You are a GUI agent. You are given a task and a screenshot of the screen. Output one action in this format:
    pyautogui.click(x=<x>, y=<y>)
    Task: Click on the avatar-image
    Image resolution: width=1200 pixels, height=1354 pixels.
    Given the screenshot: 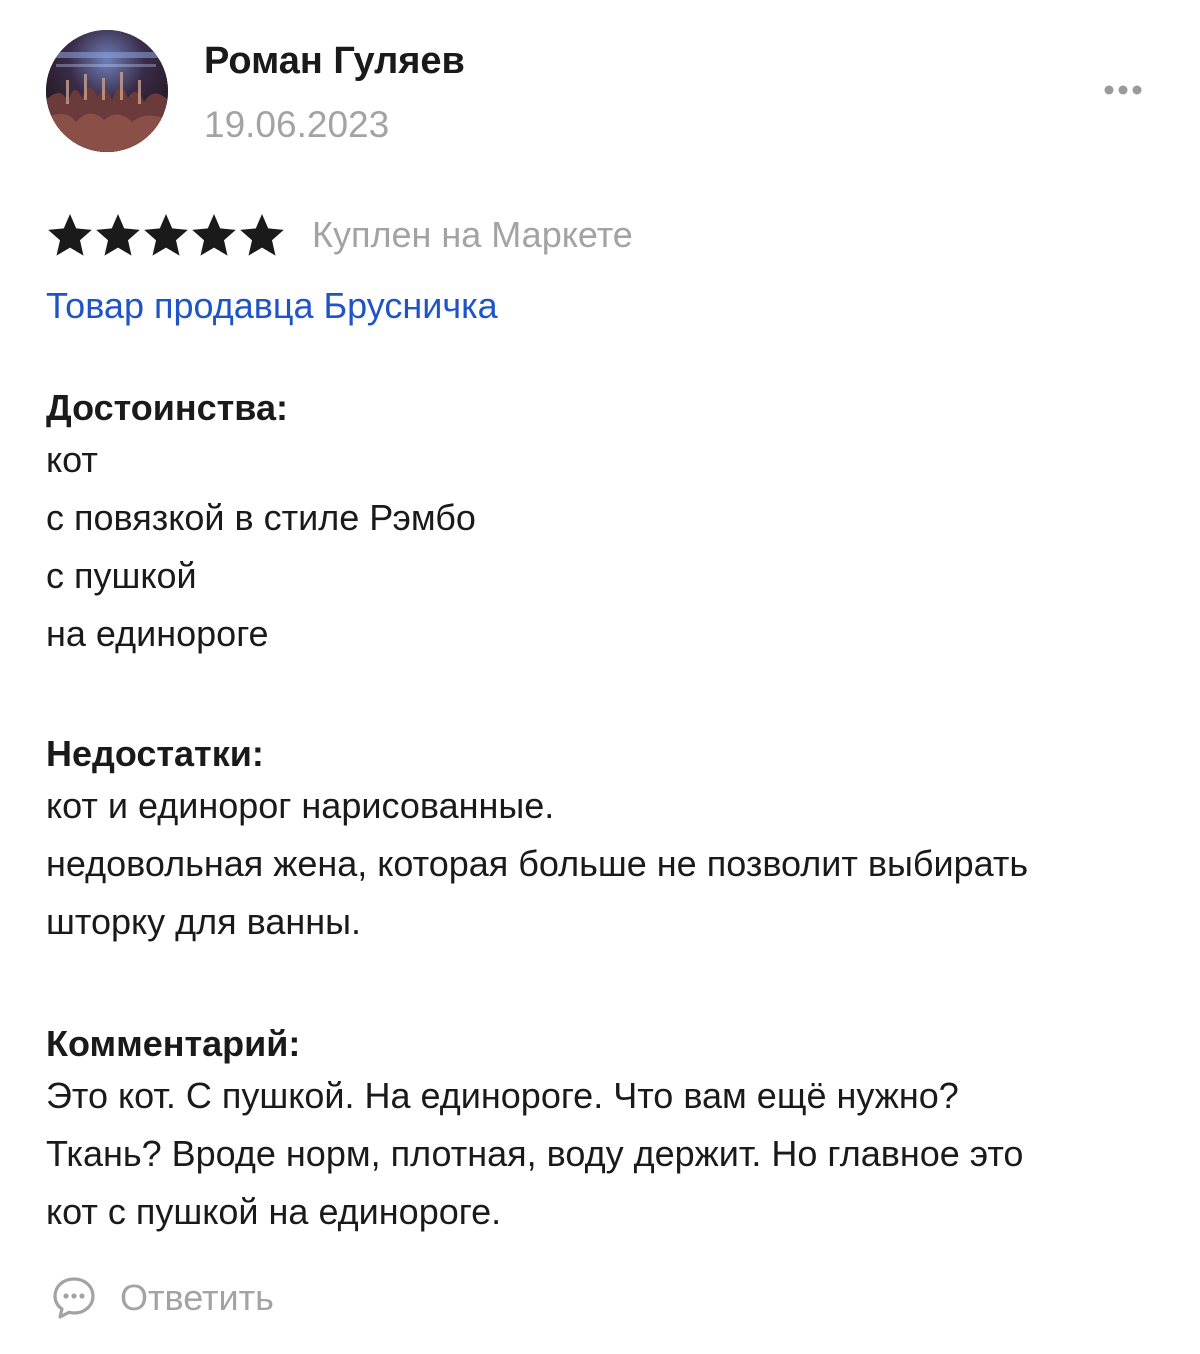 What is the action you would take?
    pyautogui.click(x=107, y=91)
    